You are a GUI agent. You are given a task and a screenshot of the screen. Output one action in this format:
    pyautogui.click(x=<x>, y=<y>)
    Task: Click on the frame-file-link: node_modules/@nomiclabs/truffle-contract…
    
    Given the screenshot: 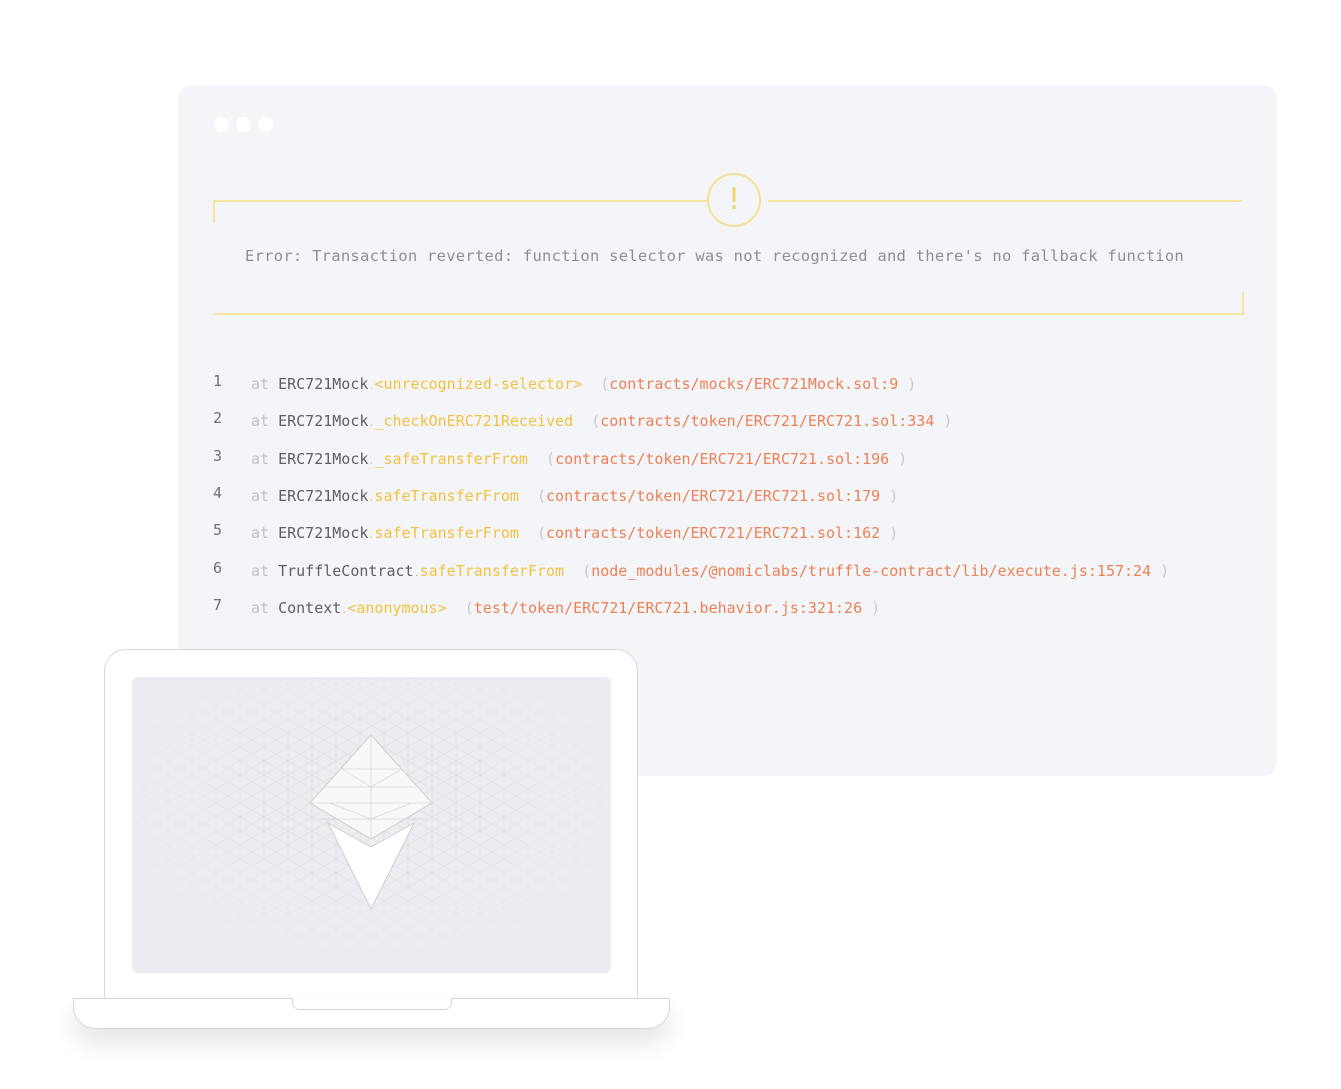 What is the action you would take?
    pyautogui.click(x=871, y=571)
    